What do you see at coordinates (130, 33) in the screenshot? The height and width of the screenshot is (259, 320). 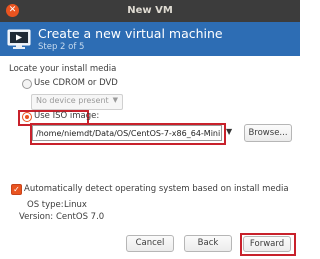 I see `wizard-title: Create a new virtual machine` at bounding box center [130, 33].